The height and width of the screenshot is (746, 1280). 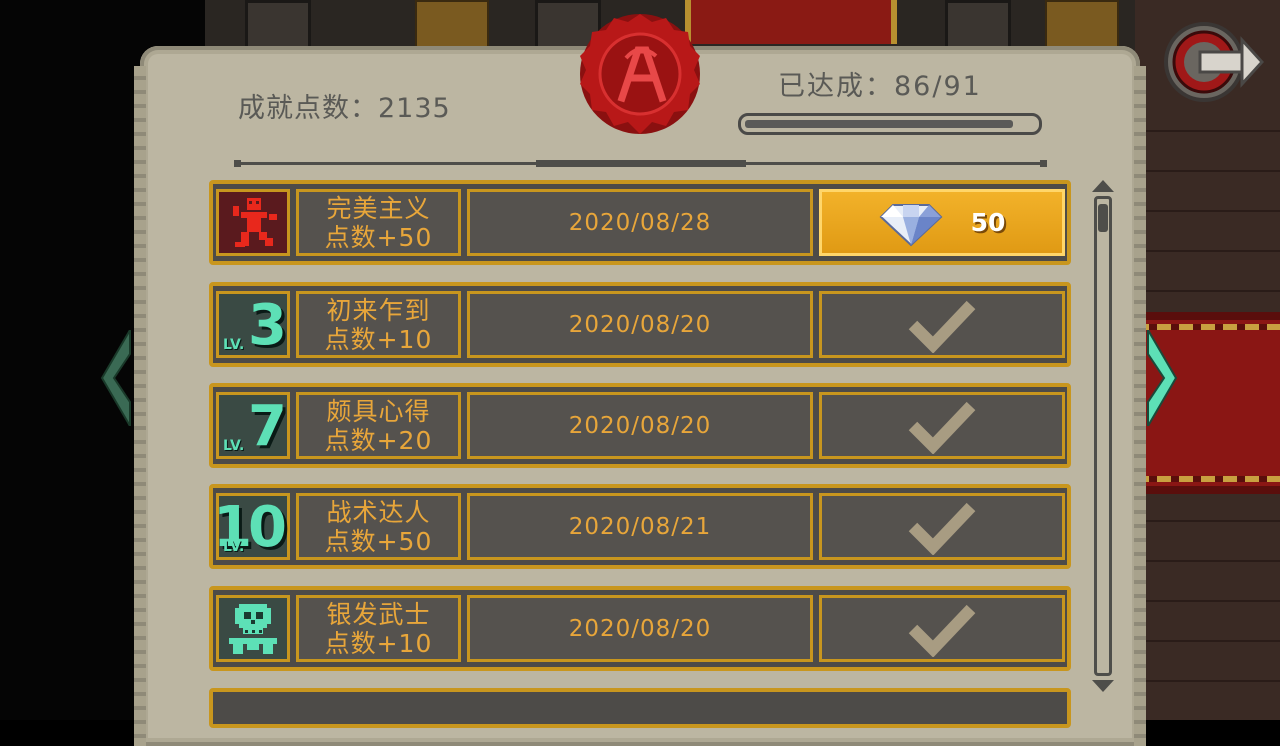 I want to click on achievement-icon-cell: 3 LV., so click(x=253, y=324).